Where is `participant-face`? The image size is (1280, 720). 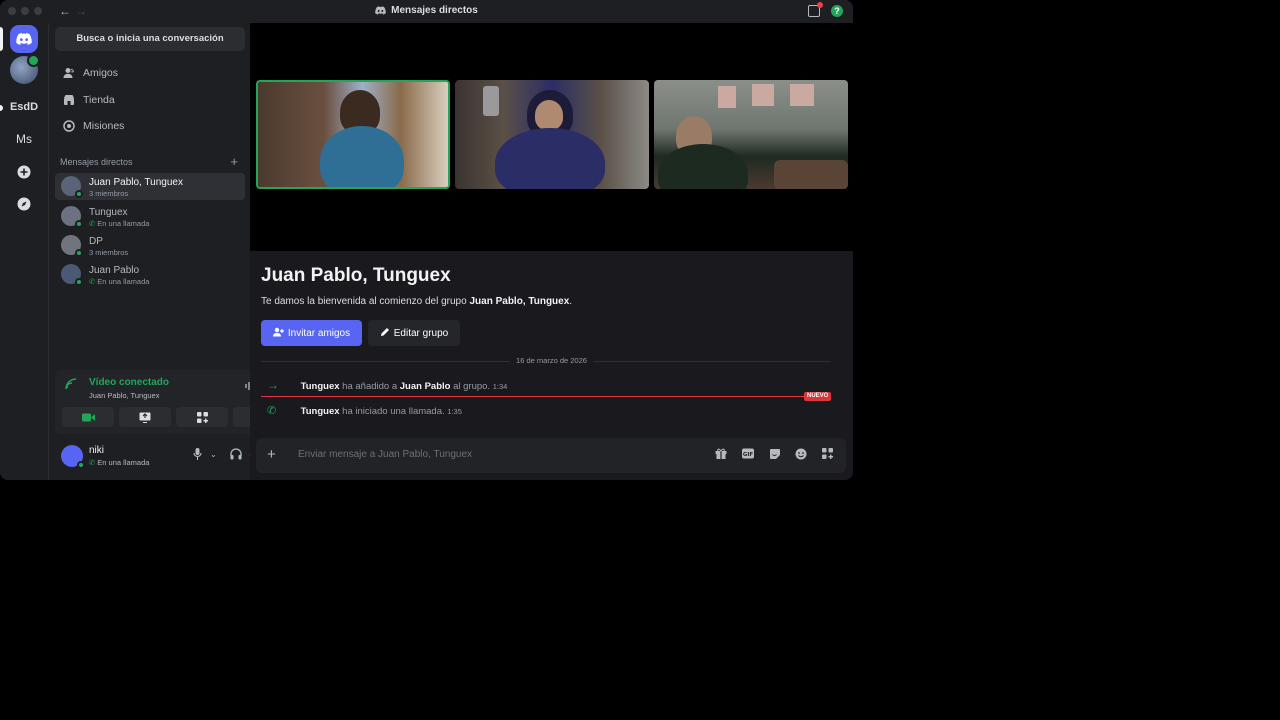 participant-face is located at coordinates (549, 115).